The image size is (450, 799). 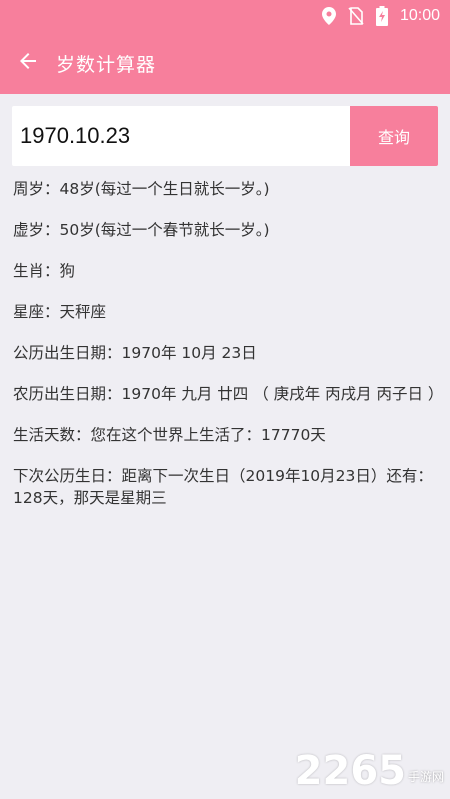 What do you see at coordinates (381, 16) in the screenshot?
I see `battery-charging-icon` at bounding box center [381, 16].